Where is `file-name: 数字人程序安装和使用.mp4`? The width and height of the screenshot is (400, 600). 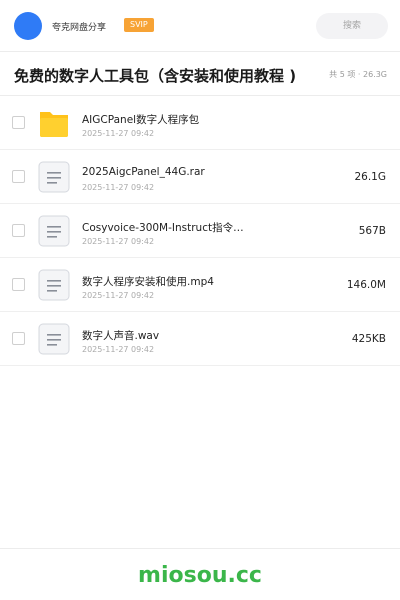 file-name: 数字人程序安装和使用.mp4 is located at coordinates (148, 282).